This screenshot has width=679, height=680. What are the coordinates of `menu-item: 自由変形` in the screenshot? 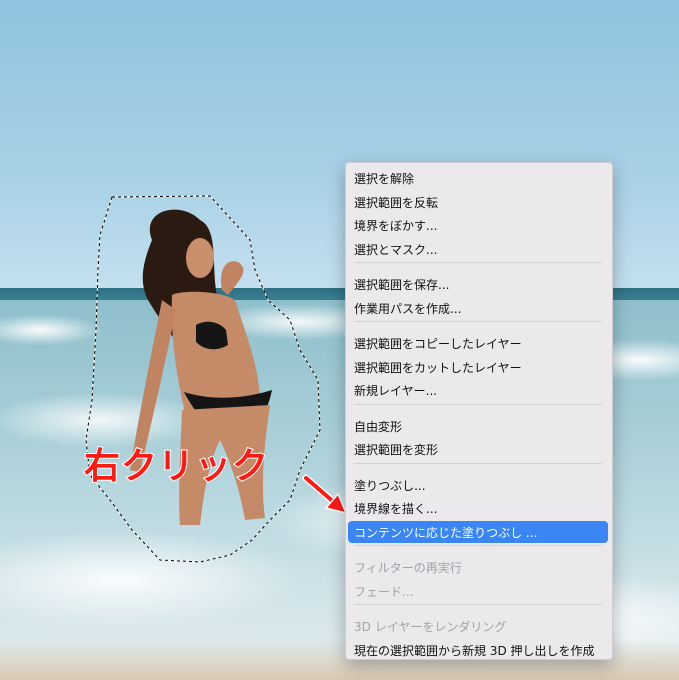 It's located at (378, 427).